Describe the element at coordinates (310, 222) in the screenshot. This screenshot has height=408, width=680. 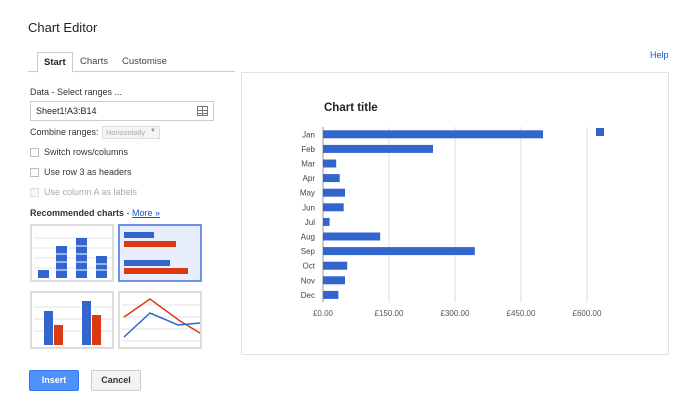
I see `y-tick-label: Jul` at that location.